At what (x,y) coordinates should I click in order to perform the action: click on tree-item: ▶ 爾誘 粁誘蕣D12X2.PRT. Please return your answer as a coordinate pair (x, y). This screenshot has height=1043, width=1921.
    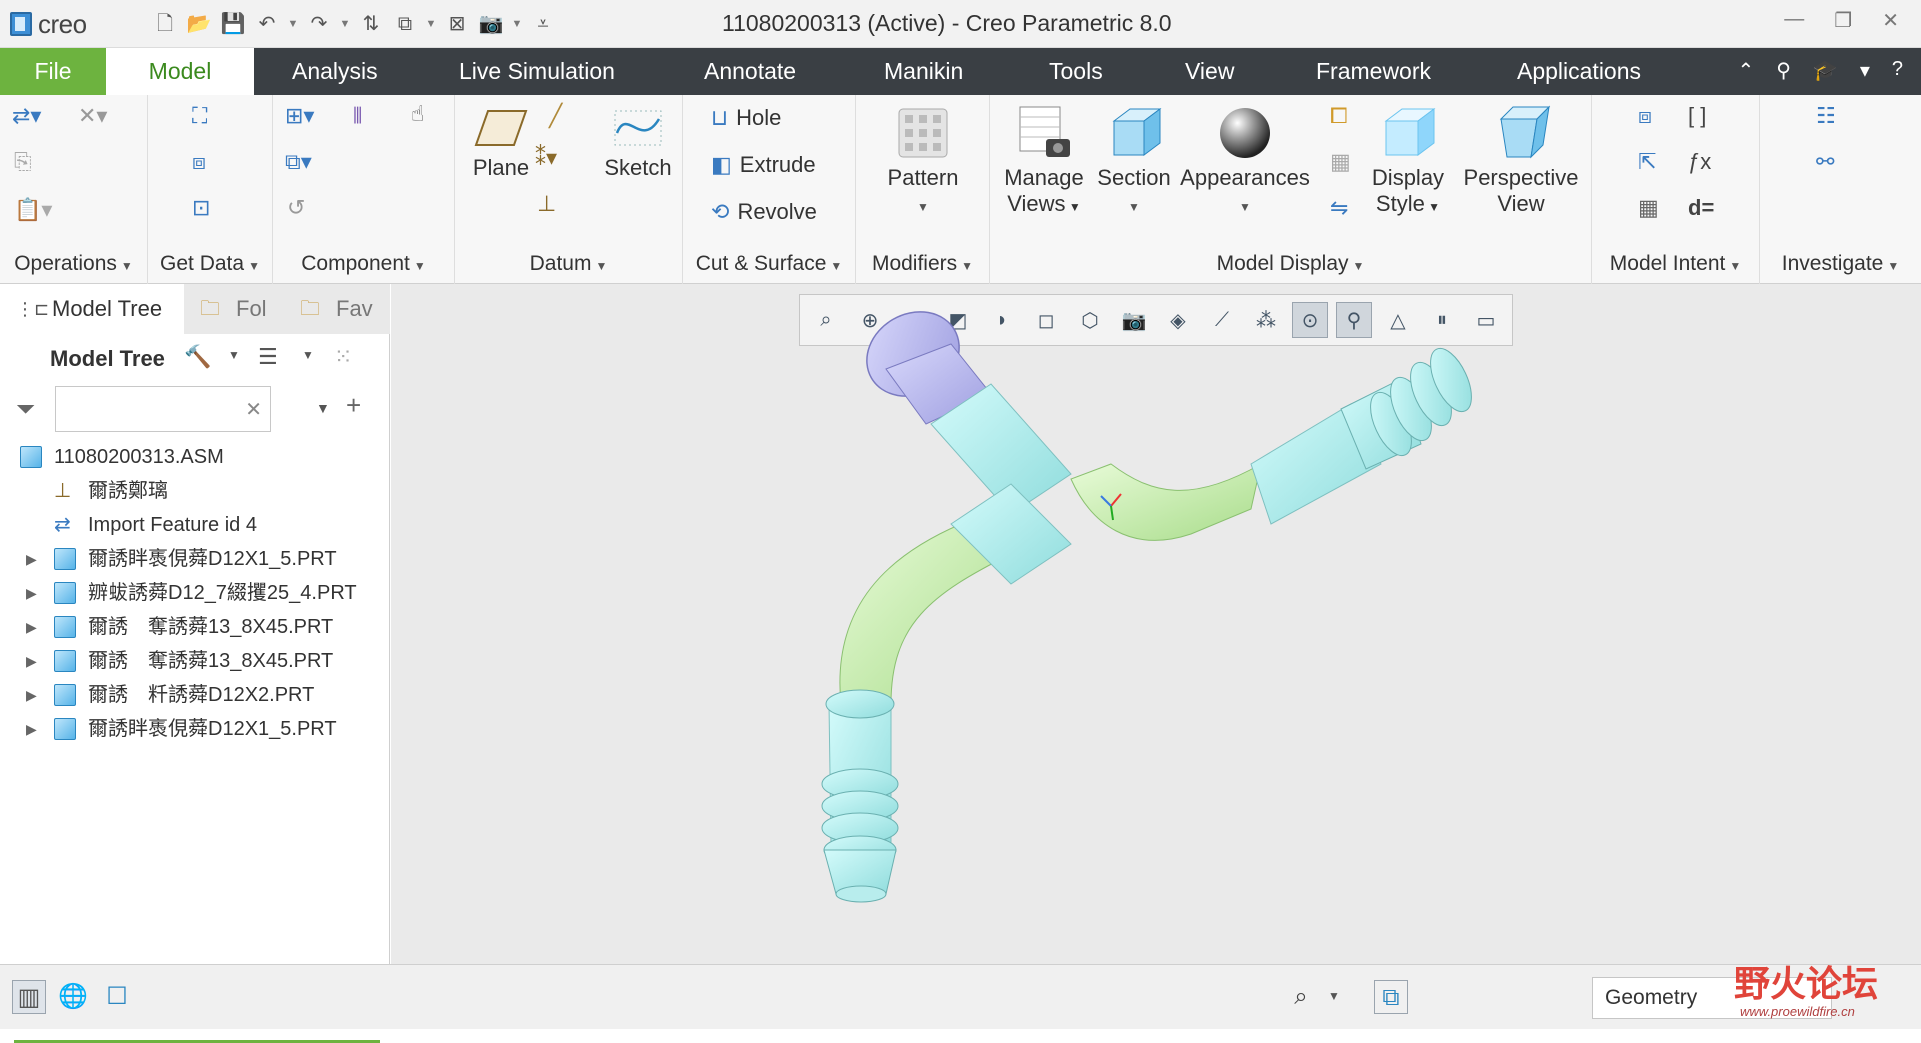
    Looking at the image, I should click on (195, 695).